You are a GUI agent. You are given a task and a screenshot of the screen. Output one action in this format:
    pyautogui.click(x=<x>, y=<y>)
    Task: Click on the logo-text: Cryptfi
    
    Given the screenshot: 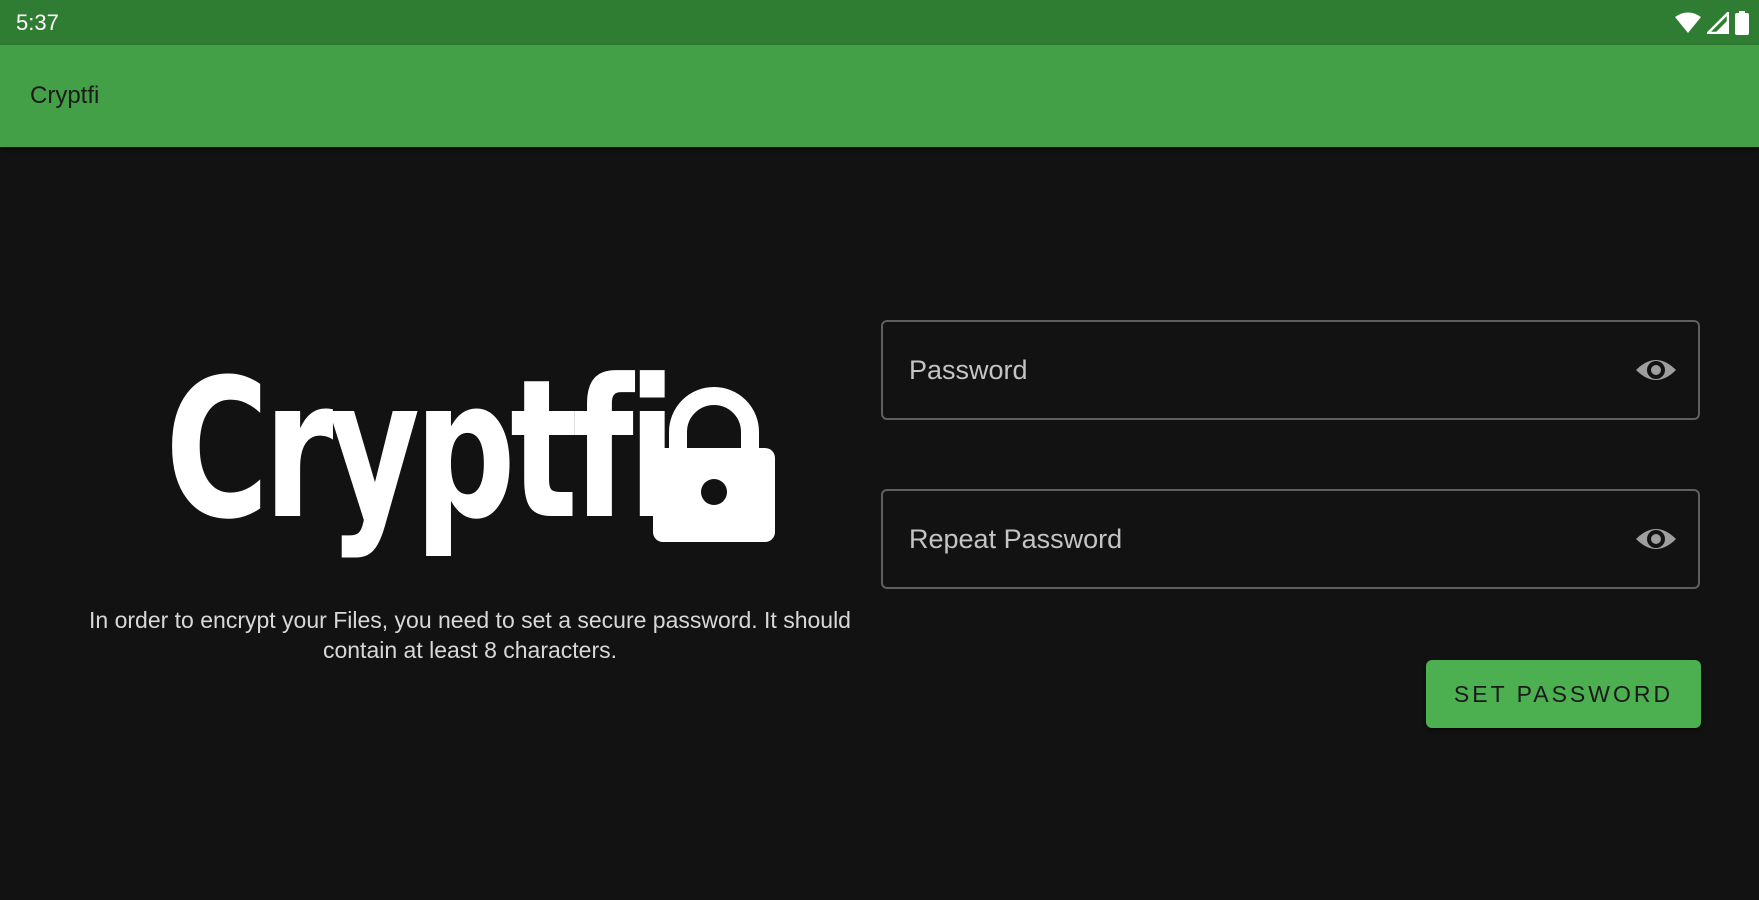 What is the action you would take?
    pyautogui.click(x=421, y=450)
    